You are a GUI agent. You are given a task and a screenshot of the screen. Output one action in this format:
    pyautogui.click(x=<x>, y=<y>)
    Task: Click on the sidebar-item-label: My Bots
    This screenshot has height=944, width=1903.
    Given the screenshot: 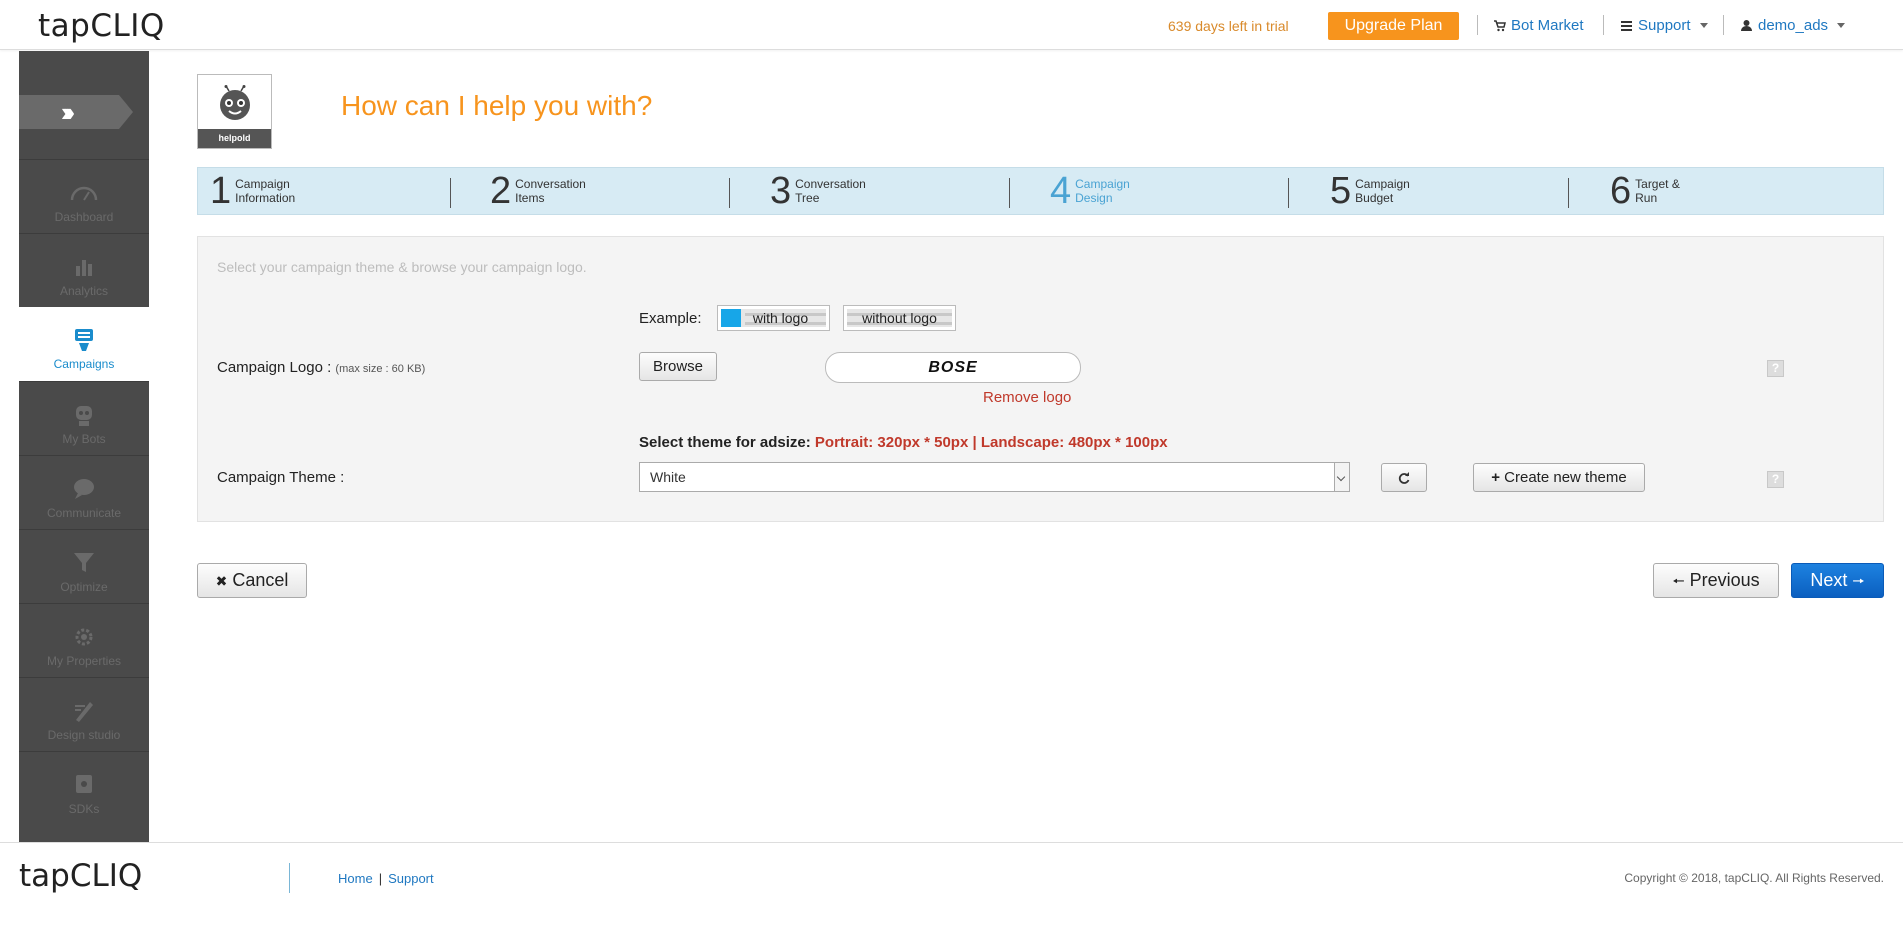 What is the action you would take?
    pyautogui.click(x=84, y=439)
    